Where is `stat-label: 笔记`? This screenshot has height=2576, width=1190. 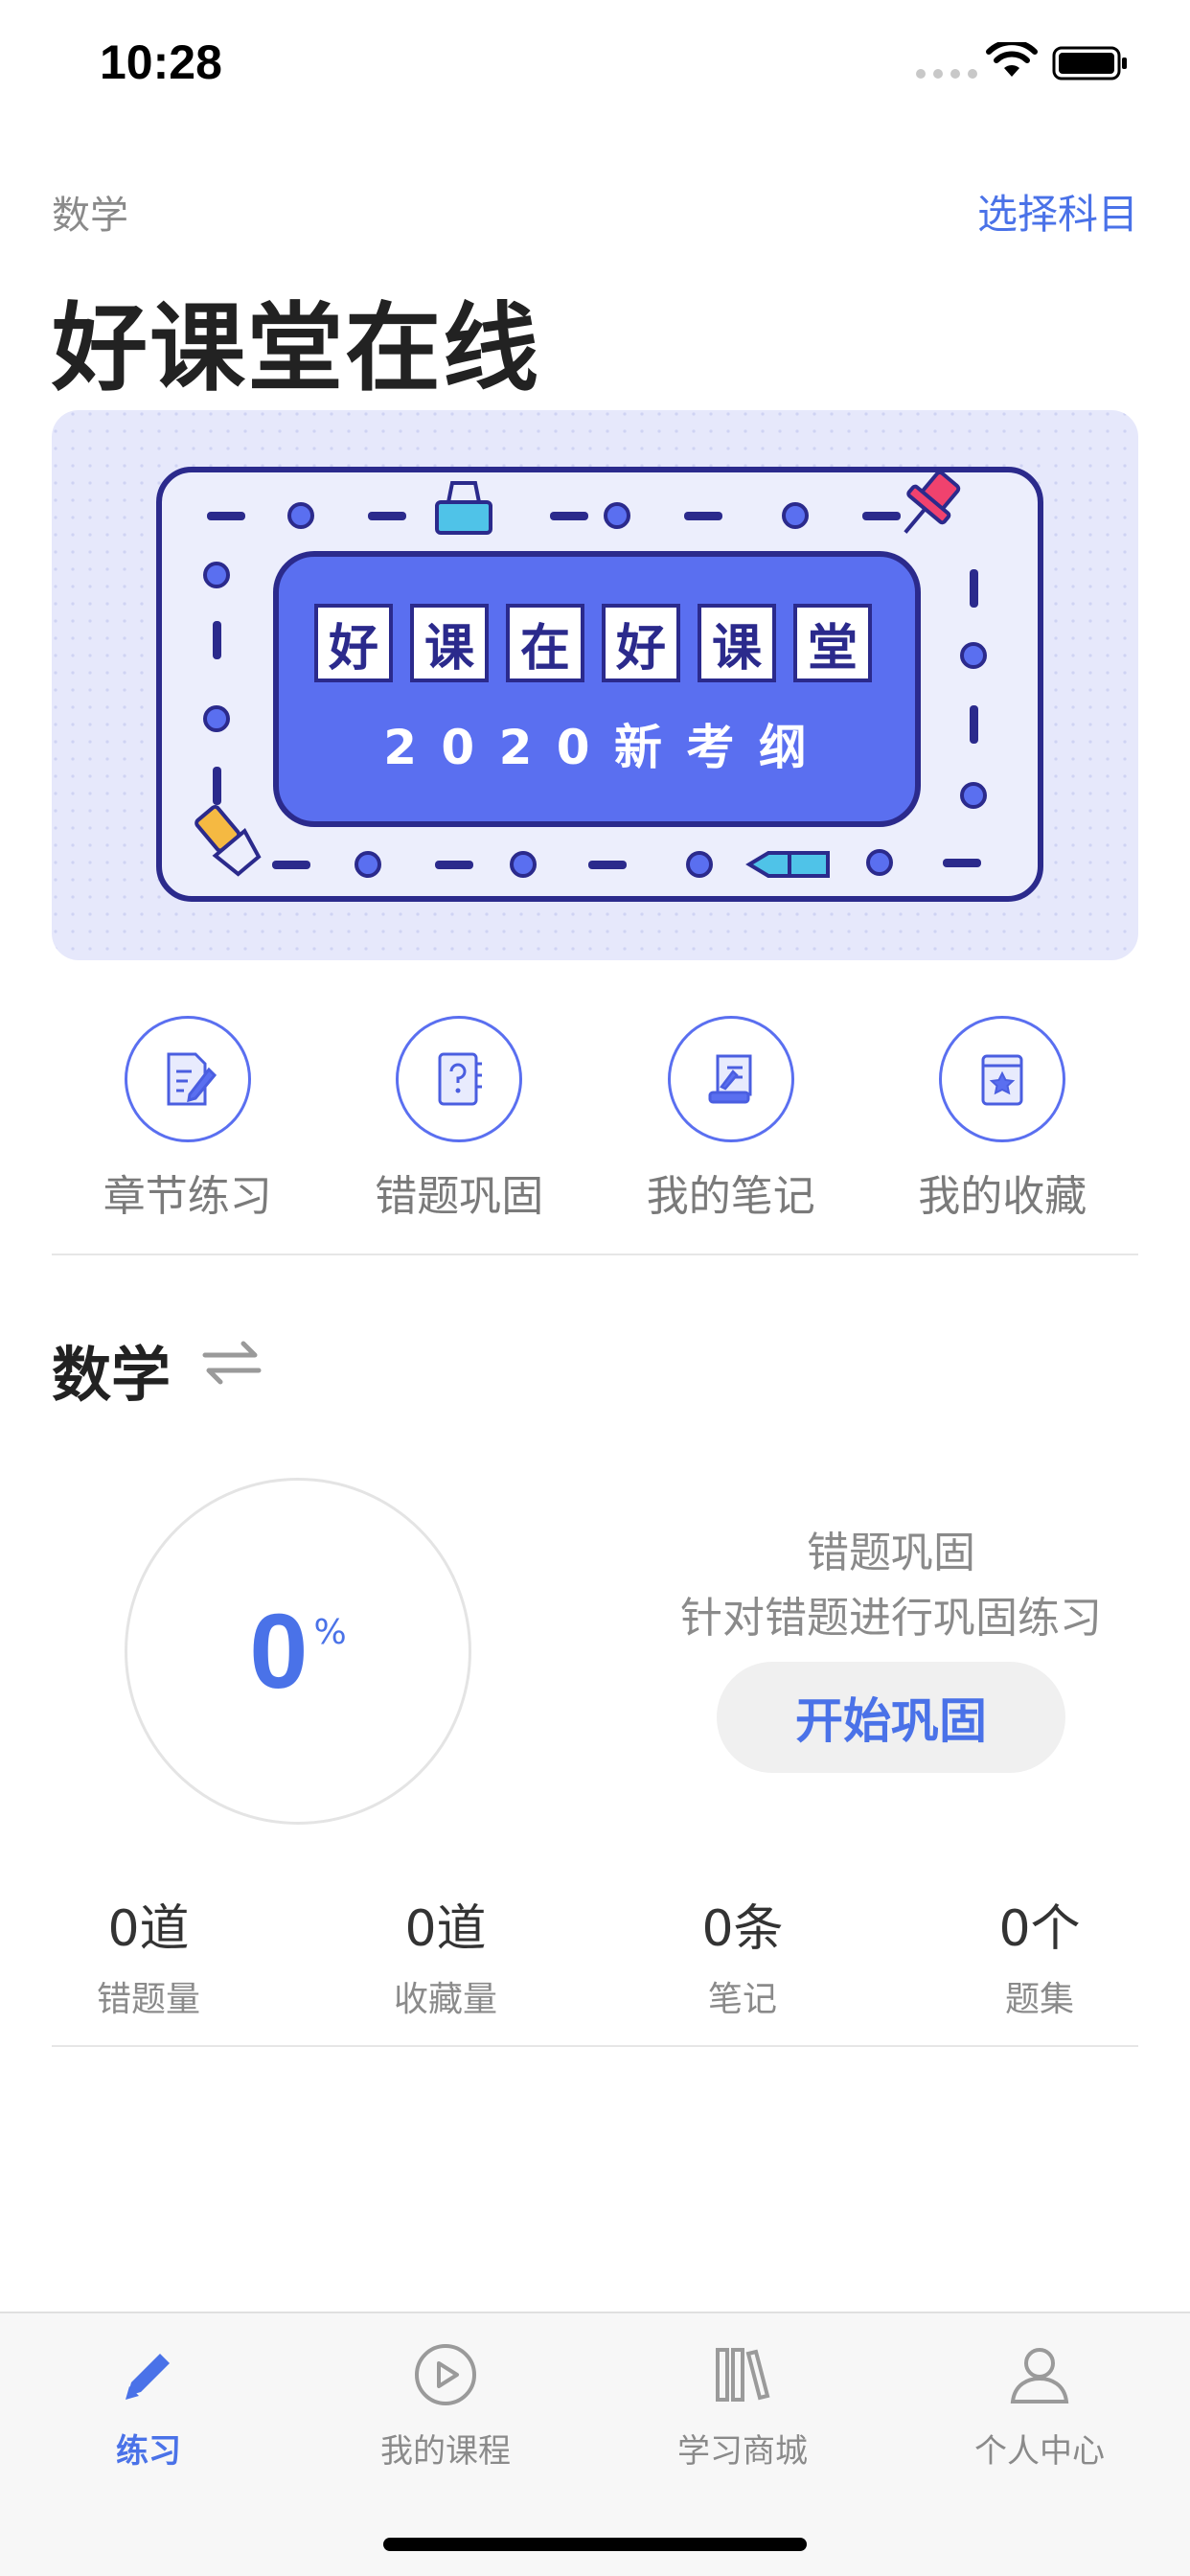
stat-label: 笔记 is located at coordinates (742, 1999).